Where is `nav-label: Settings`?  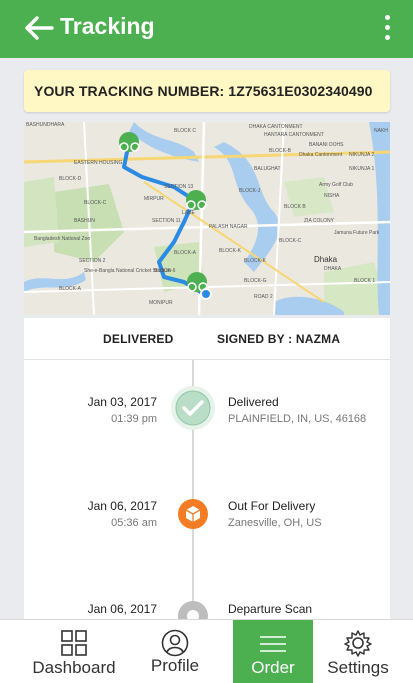 nav-label: Settings is located at coordinates (358, 667).